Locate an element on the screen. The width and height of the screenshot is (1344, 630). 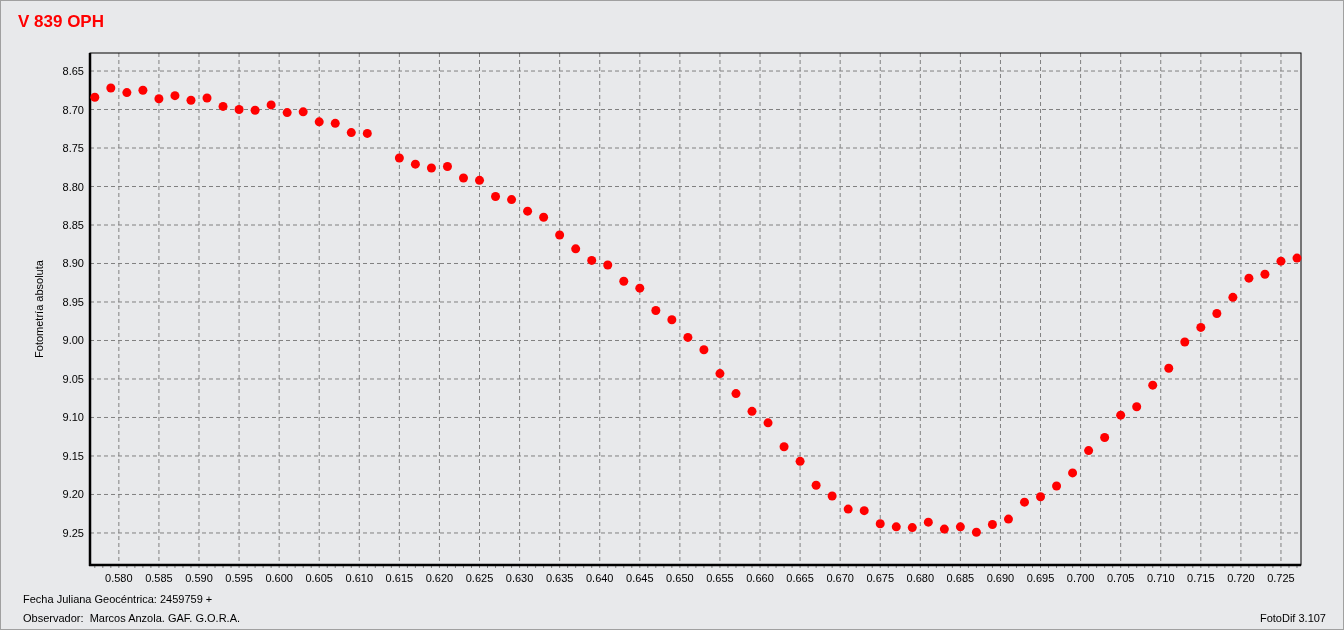
axis-tick-label: 0.705 is located at coordinates (1120, 578).